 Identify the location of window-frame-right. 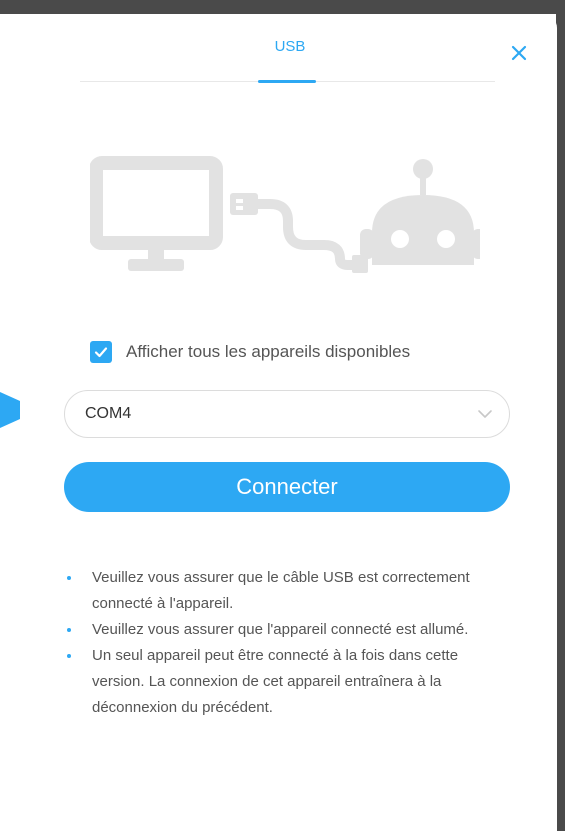
(560, 415).